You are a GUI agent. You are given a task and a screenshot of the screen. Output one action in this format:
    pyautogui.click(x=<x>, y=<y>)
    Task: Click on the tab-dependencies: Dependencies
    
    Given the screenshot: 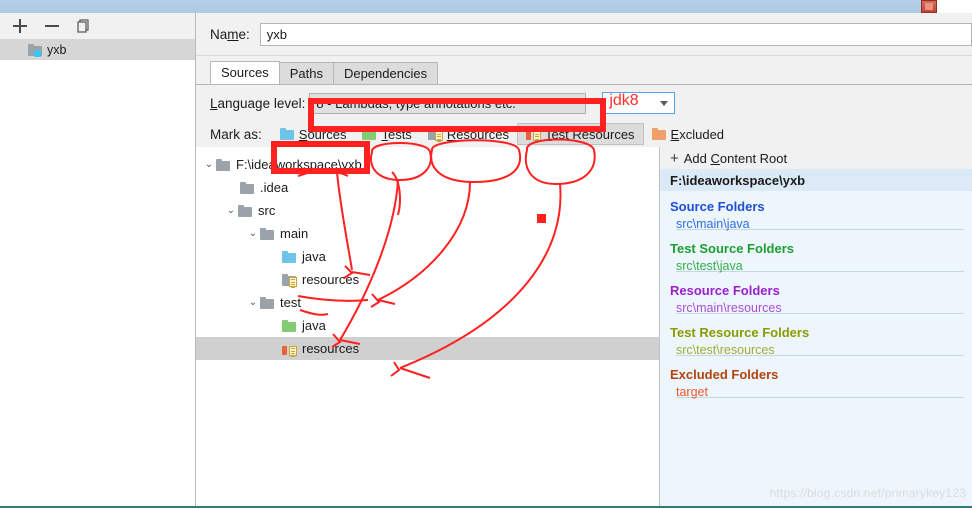 What is the action you would take?
    pyautogui.click(x=385, y=73)
    